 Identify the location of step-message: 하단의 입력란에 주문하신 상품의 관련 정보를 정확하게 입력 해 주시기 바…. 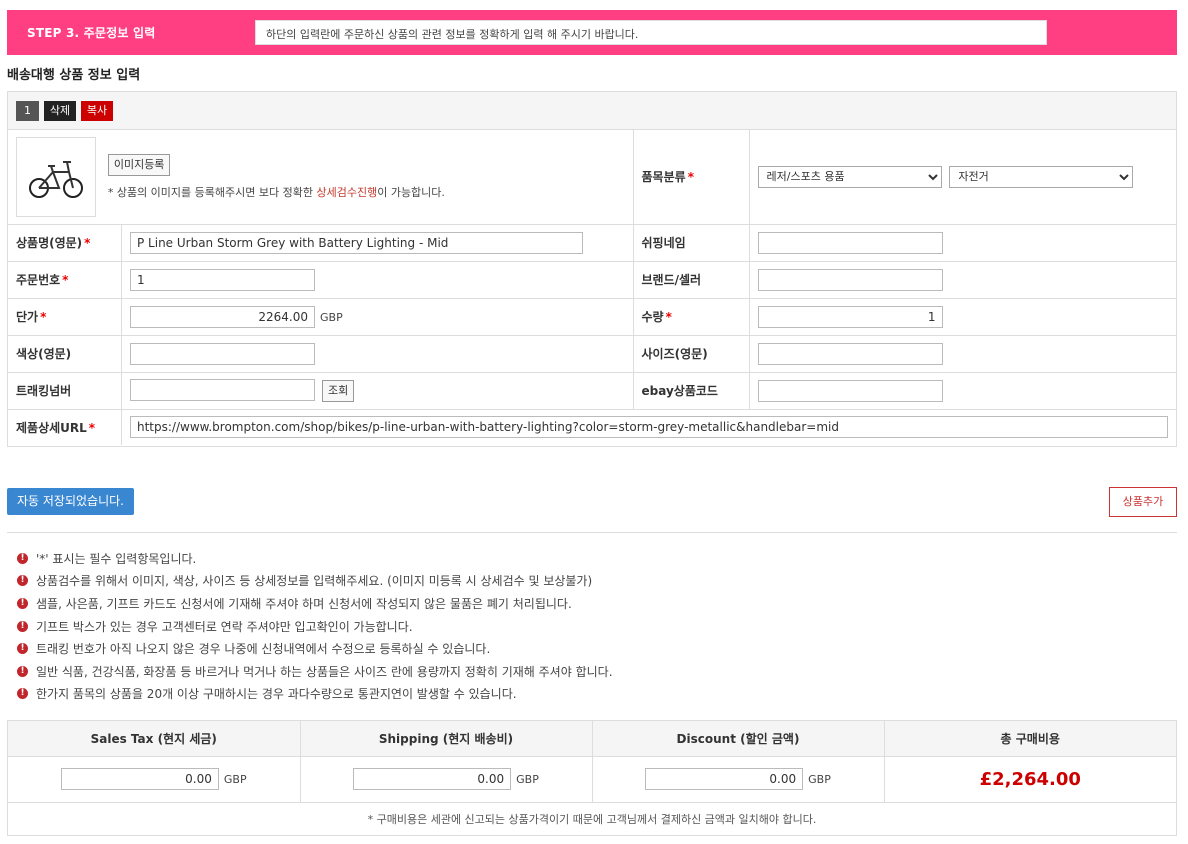
(651, 32).